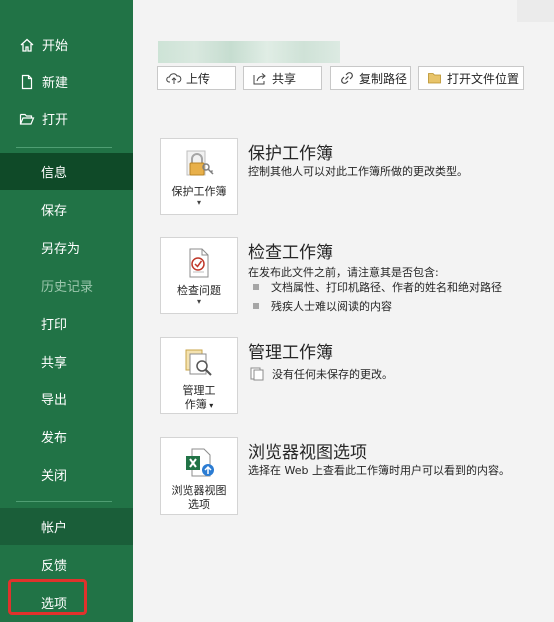 The image size is (554, 622). I want to click on nav-save: 保存, so click(66, 209).